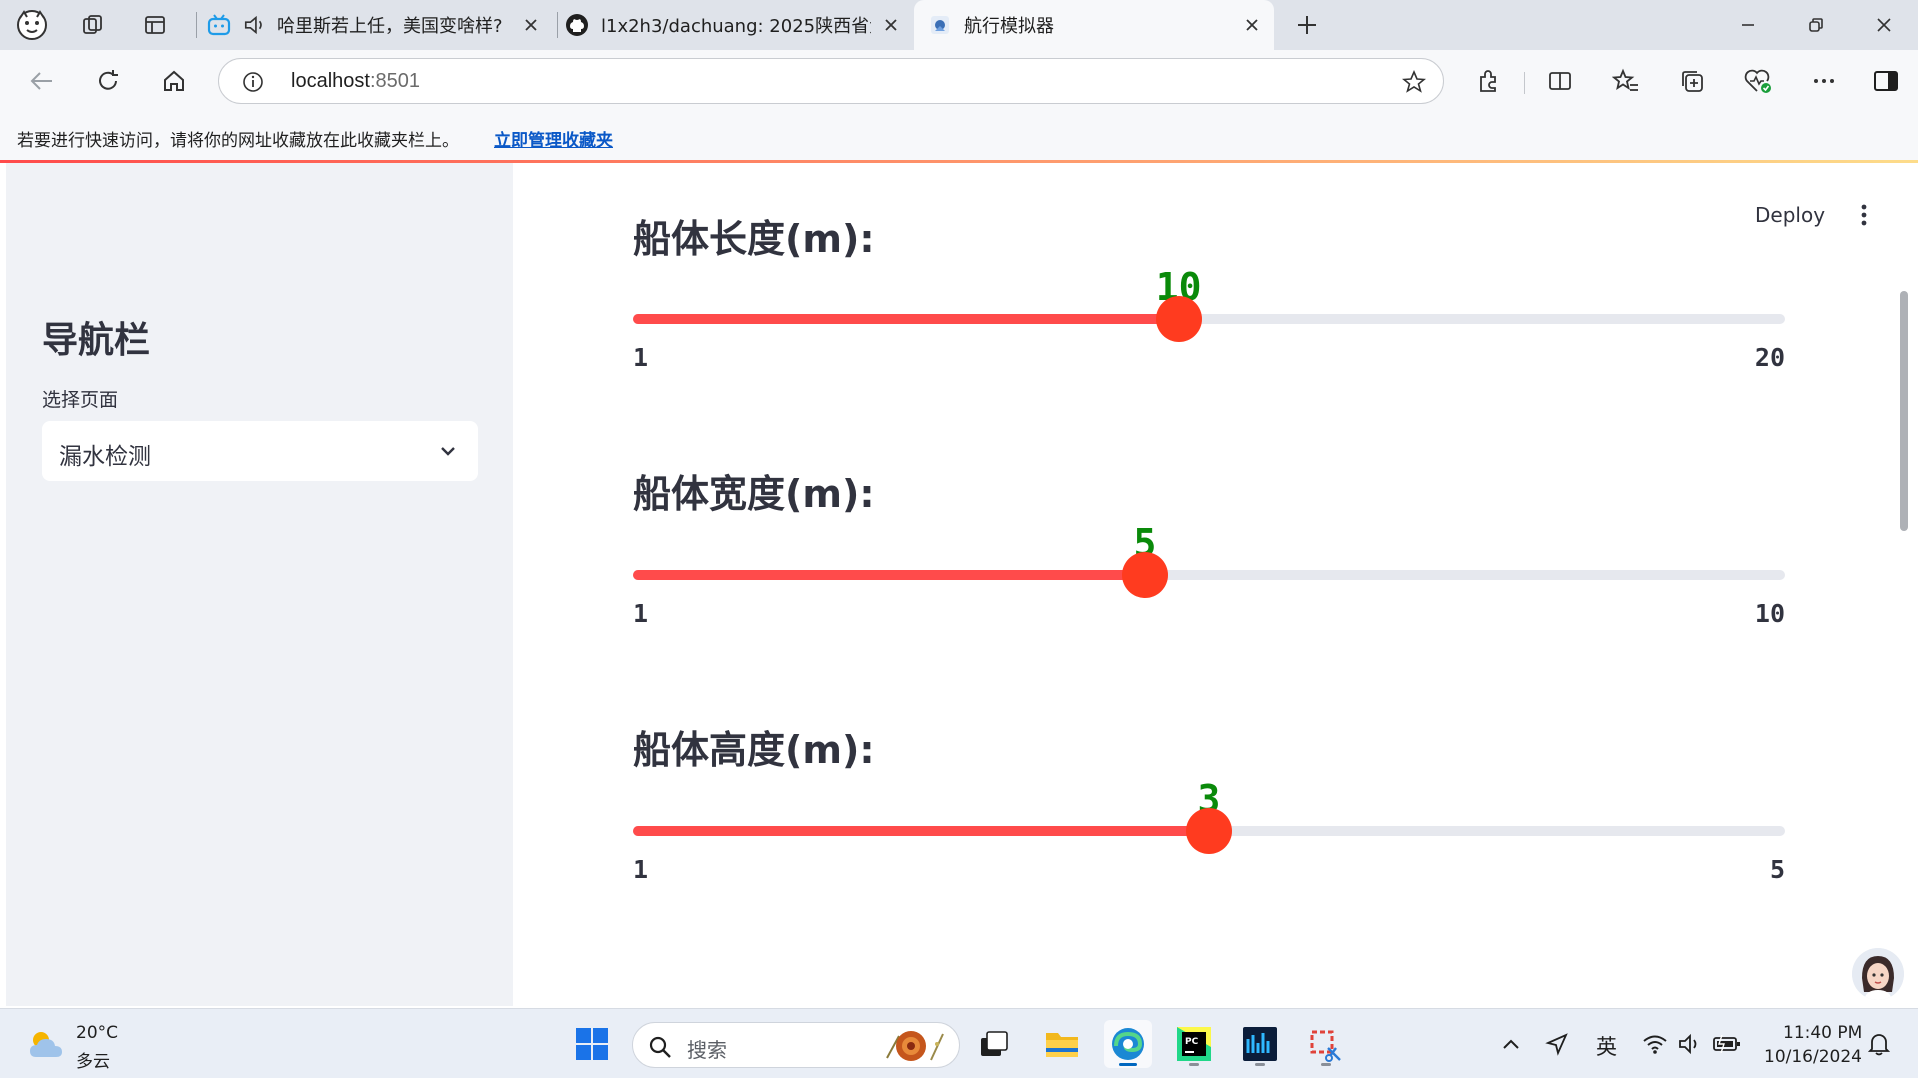  I want to click on tab-github: l1x2h3/dachuang: 2025陕西省大创, so click(738, 25).